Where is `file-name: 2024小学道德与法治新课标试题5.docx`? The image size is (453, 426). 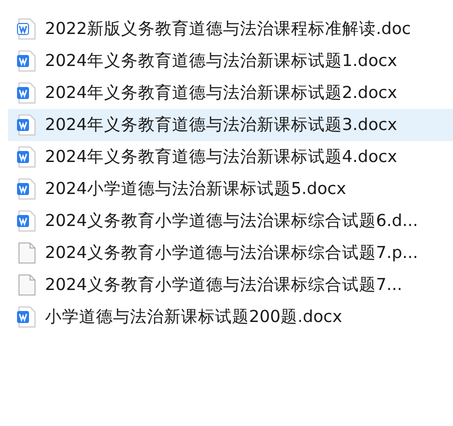
file-name: 2024小学道德与法治新课标试题5.docx is located at coordinates (195, 189).